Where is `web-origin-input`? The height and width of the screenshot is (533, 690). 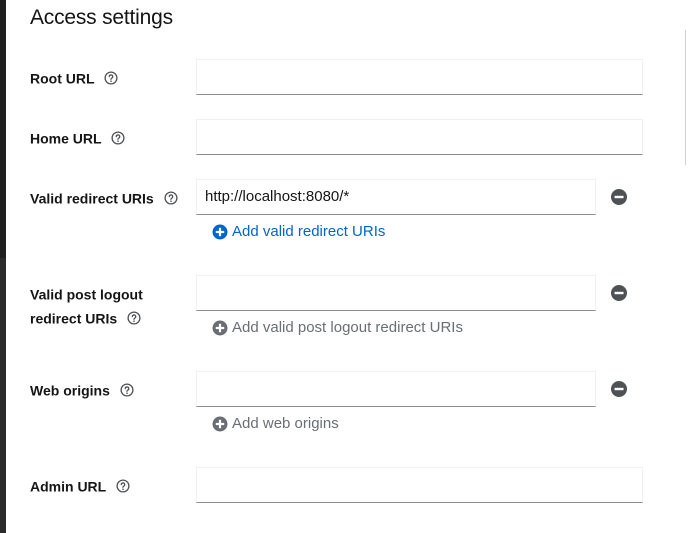
web-origin-input is located at coordinates (396, 389).